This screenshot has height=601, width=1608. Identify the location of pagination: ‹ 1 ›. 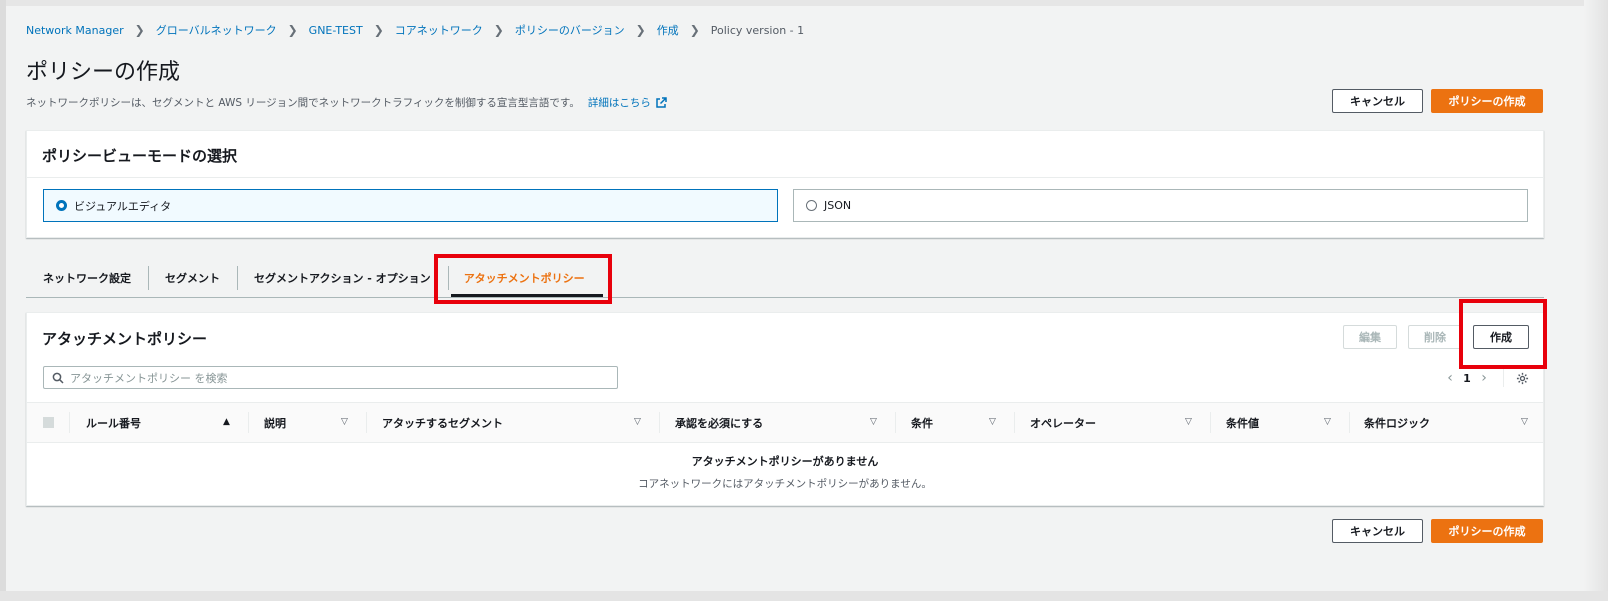
(1486, 378).